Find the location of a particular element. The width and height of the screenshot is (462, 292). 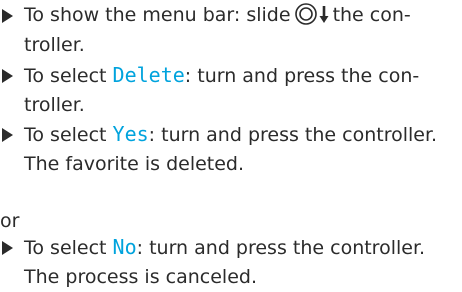

menu-term-no: No is located at coordinates (124, 247).